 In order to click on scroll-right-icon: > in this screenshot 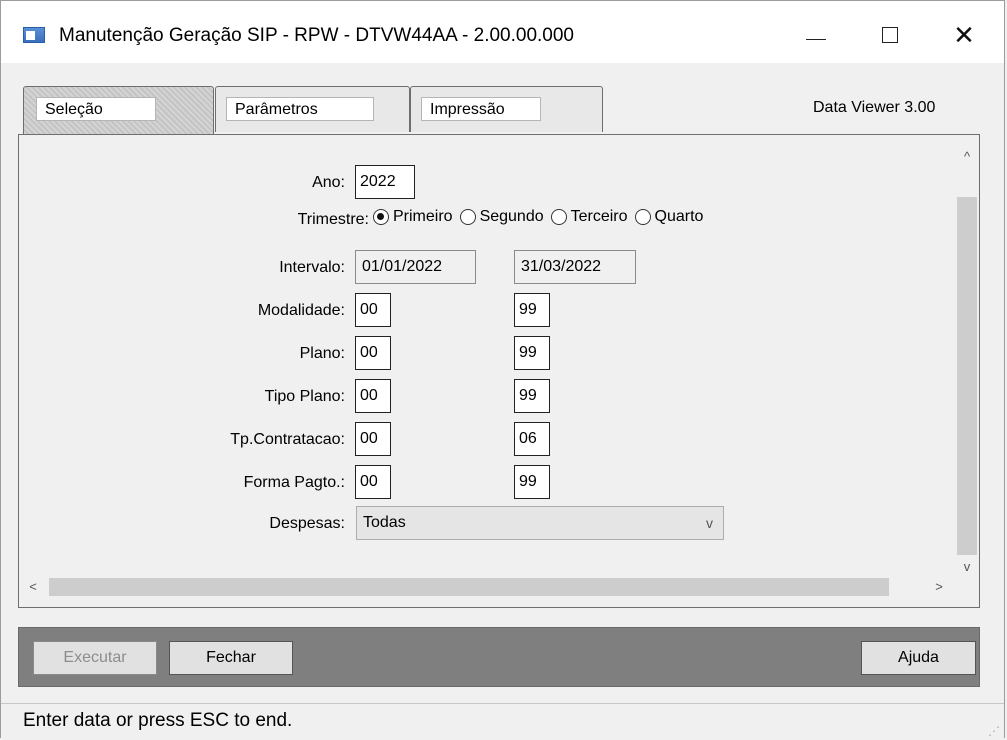, I will do `click(939, 587)`.